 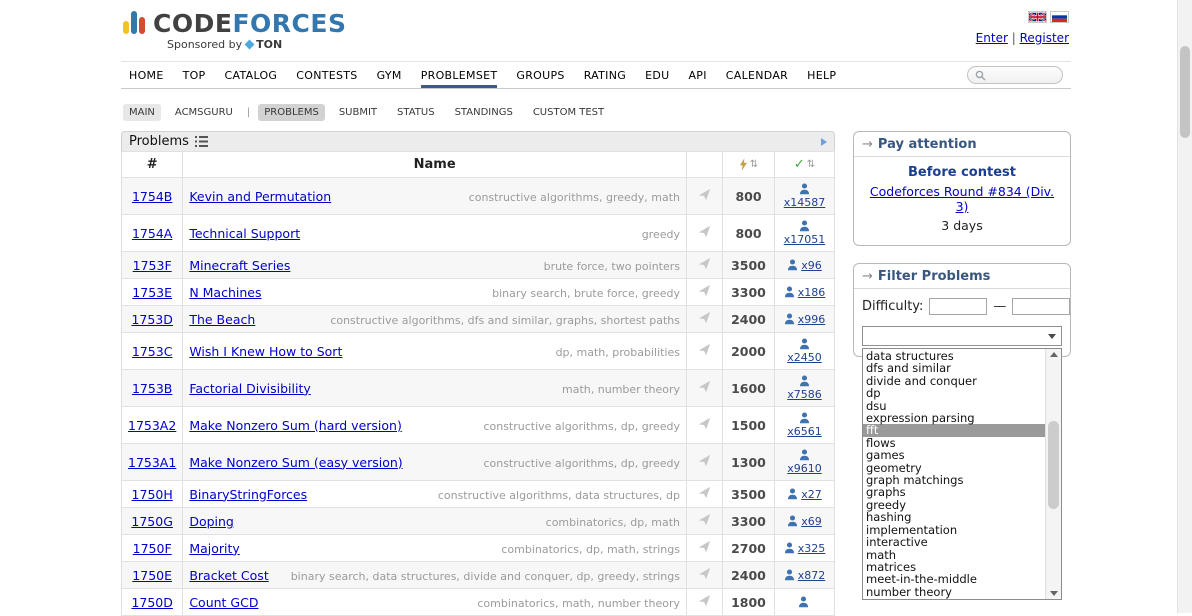 What do you see at coordinates (1185, 92) in the screenshot?
I see `page-scrollbar-thumb` at bounding box center [1185, 92].